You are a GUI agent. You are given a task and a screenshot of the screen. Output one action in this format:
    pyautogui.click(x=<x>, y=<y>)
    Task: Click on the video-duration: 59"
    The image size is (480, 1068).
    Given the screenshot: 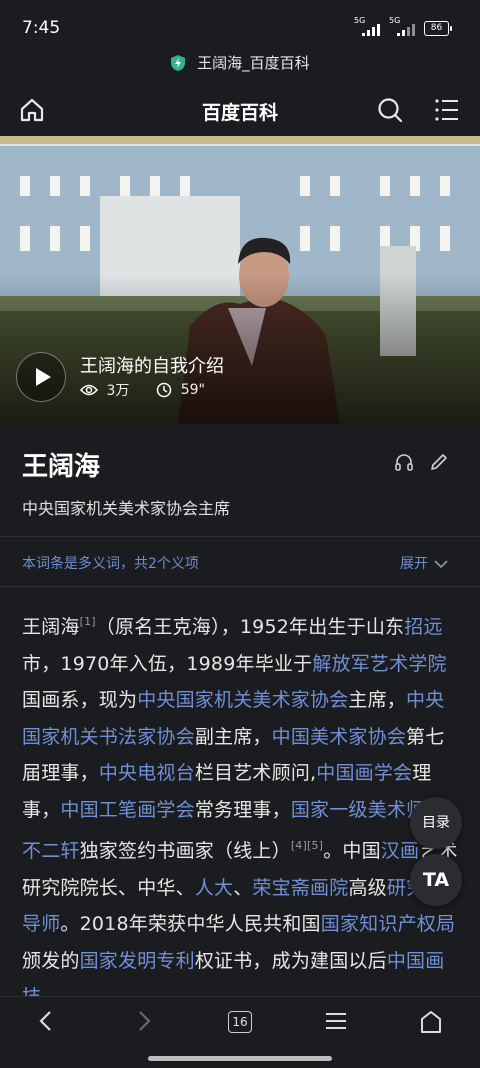 What is the action you would take?
    pyautogui.click(x=192, y=390)
    